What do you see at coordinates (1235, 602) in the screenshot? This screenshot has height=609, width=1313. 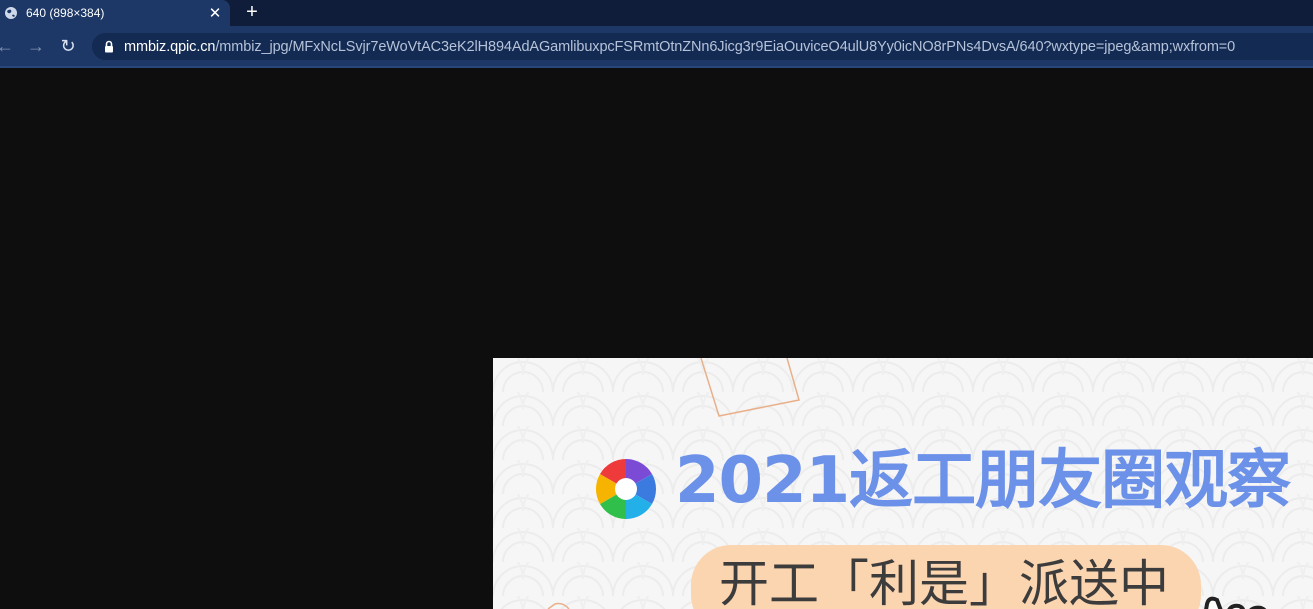 I see `pointing-hand-icon` at bounding box center [1235, 602].